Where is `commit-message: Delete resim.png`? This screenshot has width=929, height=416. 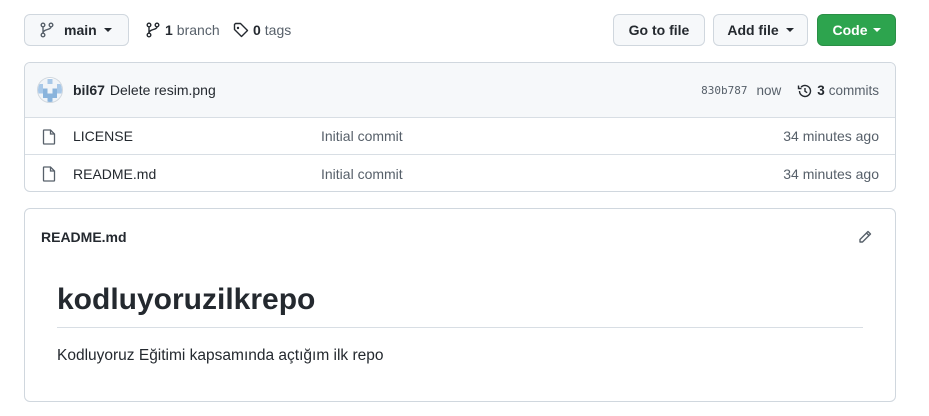 commit-message: Delete resim.png is located at coordinates (163, 90).